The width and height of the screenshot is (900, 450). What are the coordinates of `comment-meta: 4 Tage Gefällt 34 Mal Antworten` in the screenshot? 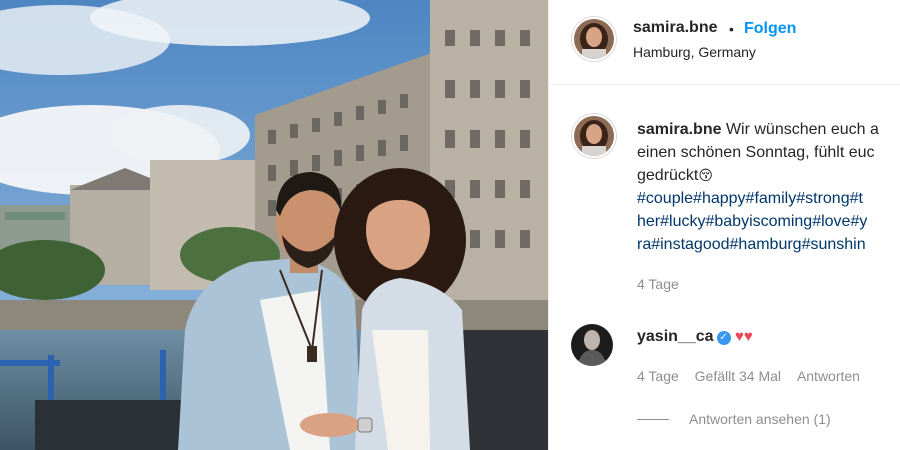 It's located at (748, 376).